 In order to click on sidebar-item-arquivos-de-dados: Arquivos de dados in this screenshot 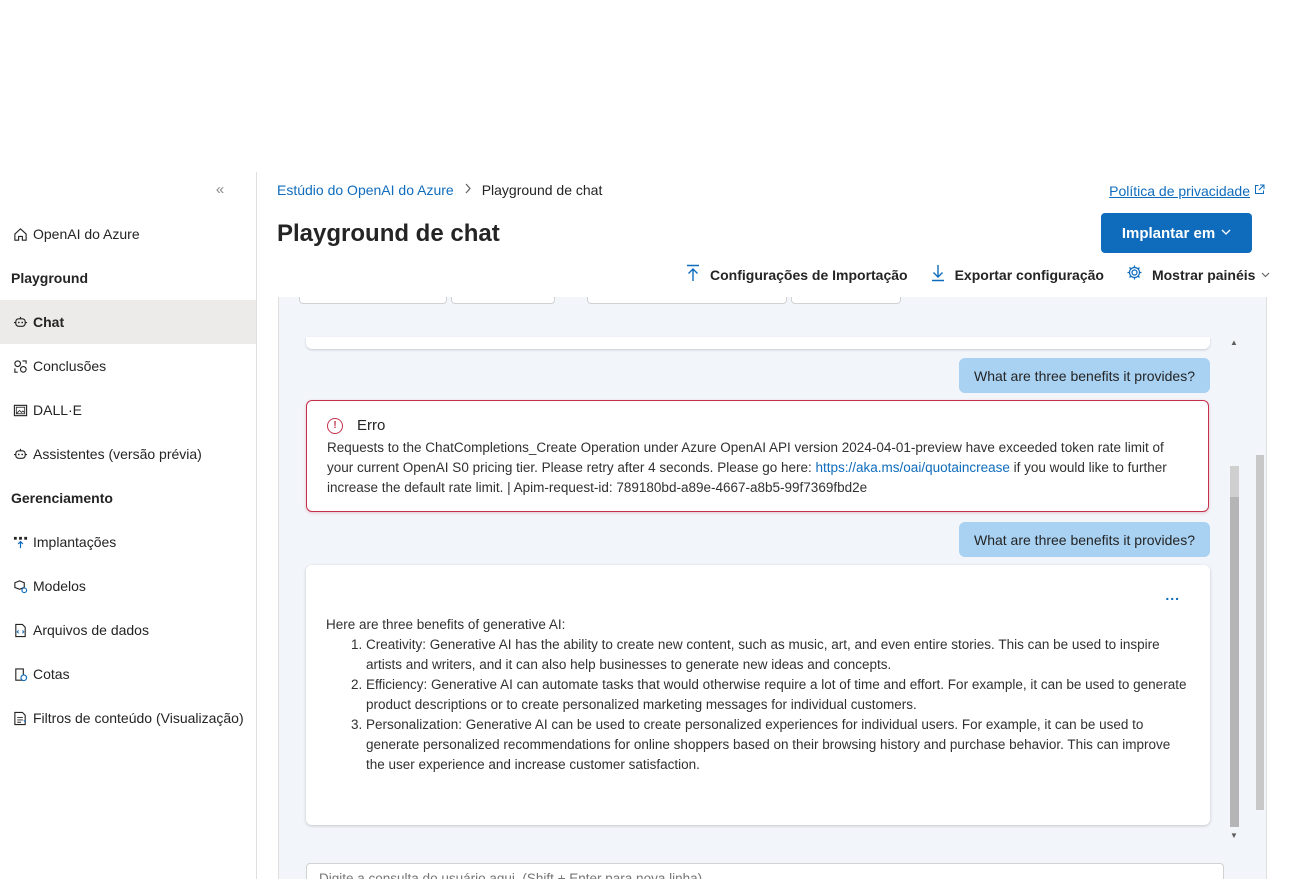, I will do `click(128, 630)`.